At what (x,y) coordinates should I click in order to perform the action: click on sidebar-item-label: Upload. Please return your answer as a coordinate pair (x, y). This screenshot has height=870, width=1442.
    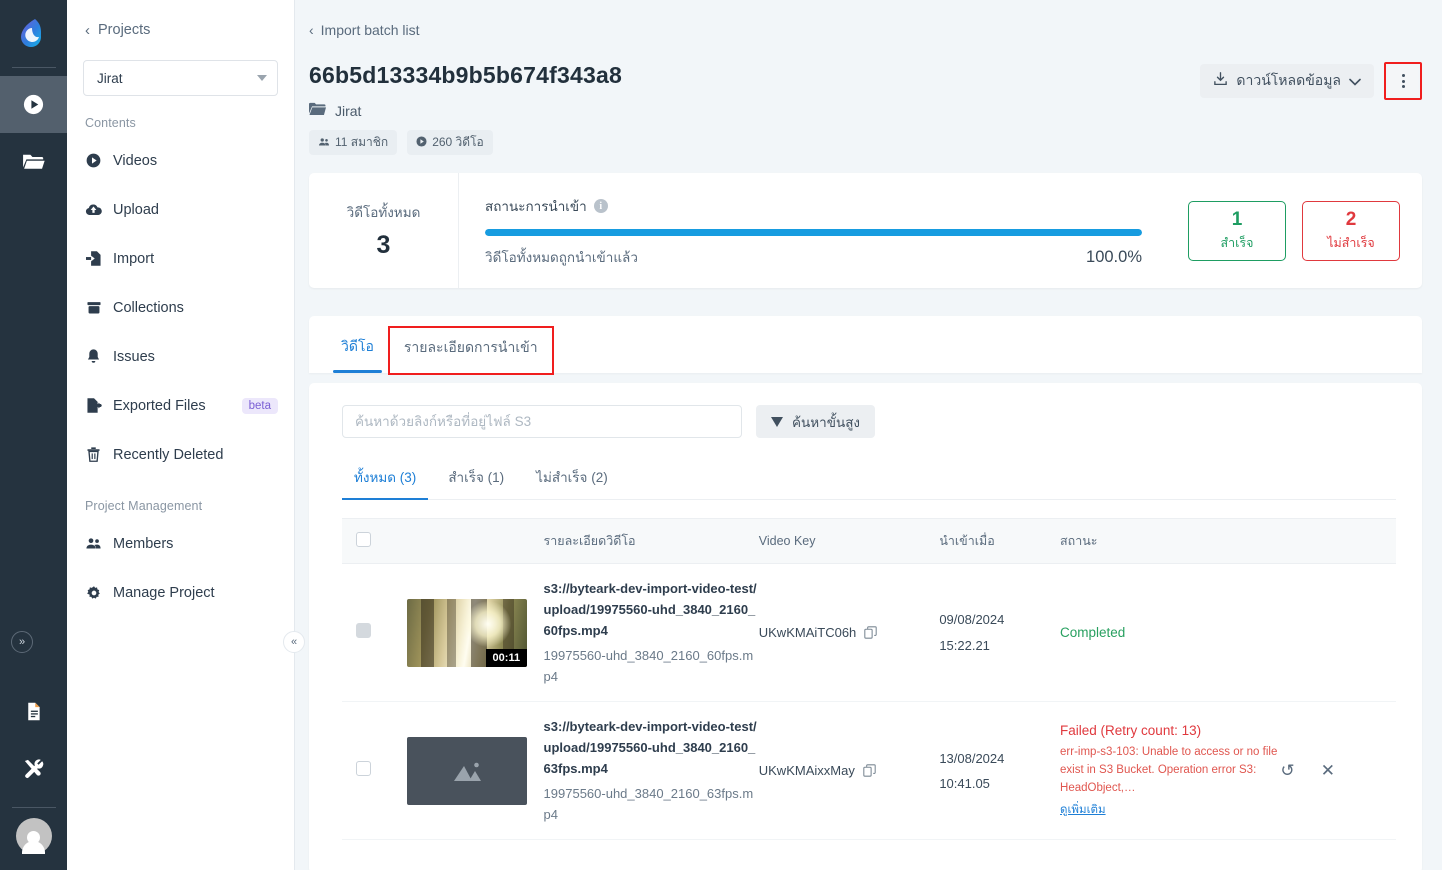
    Looking at the image, I should click on (136, 209).